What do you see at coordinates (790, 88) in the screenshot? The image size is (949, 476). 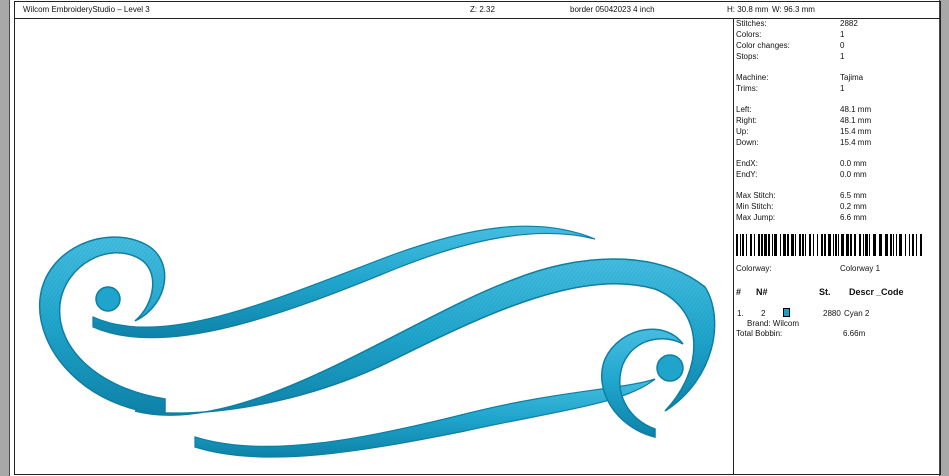 I see `machine-row: Trims: 1` at bounding box center [790, 88].